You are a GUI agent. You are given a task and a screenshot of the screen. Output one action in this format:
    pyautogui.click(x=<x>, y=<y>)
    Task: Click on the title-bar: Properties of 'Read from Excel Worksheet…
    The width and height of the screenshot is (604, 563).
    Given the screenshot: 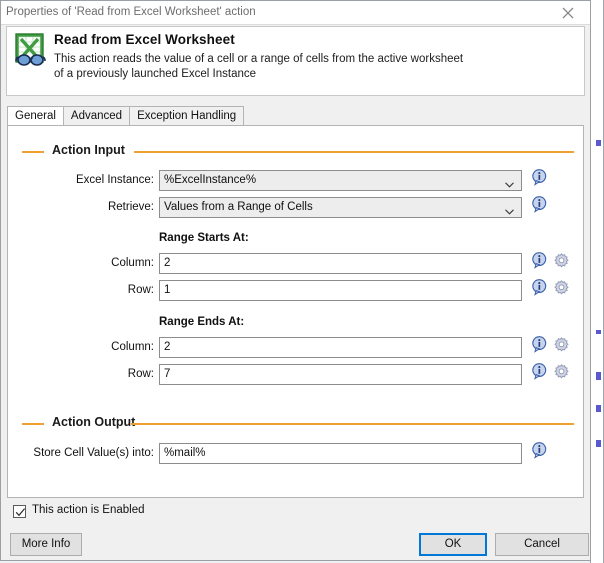 What is the action you would take?
    pyautogui.click(x=295, y=13)
    